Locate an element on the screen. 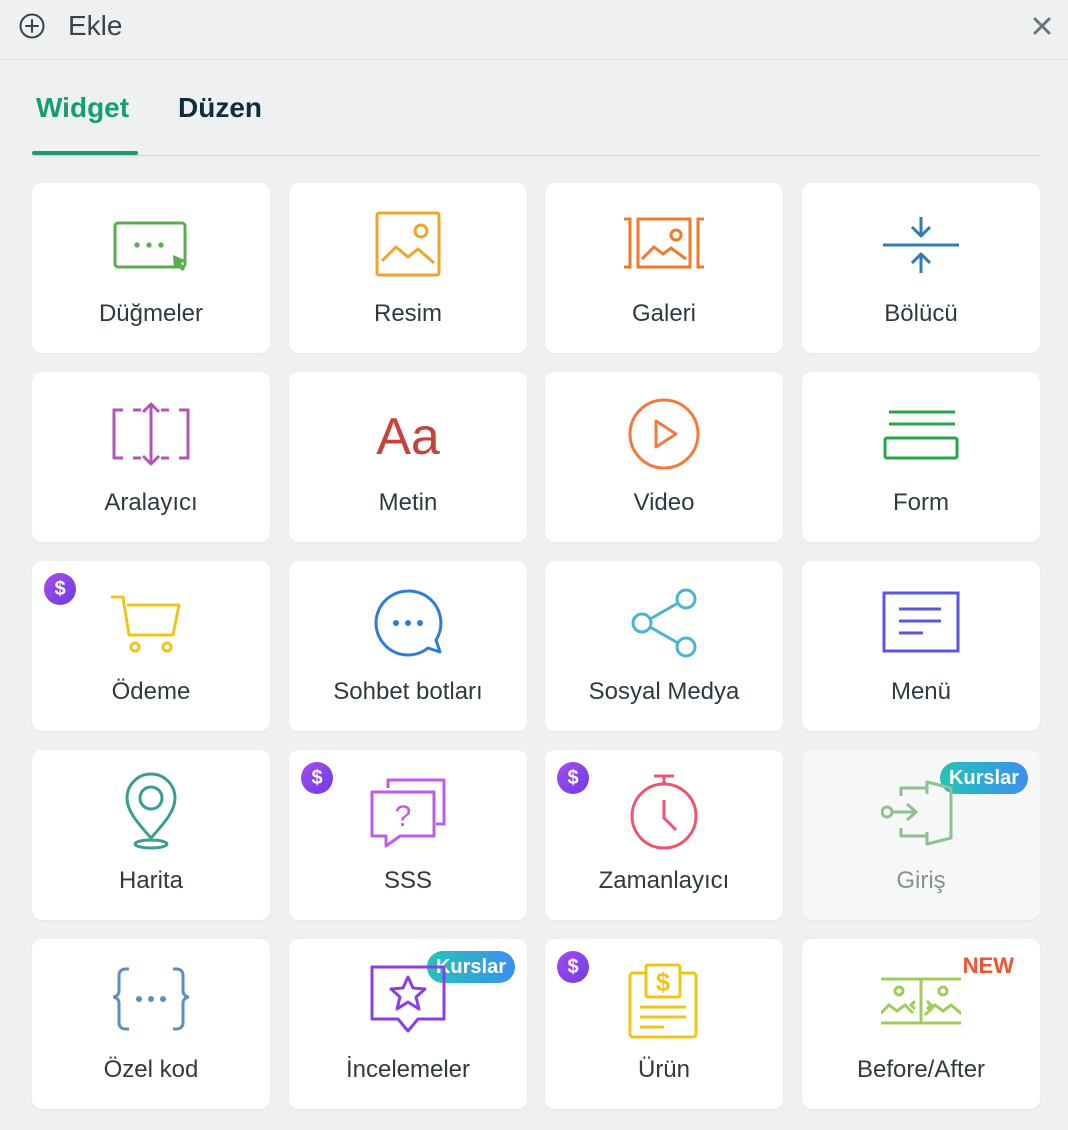 Image resolution: width=1068 pixels, height=1130 pixels. widget-card-menu: Menü is located at coordinates (921, 646).